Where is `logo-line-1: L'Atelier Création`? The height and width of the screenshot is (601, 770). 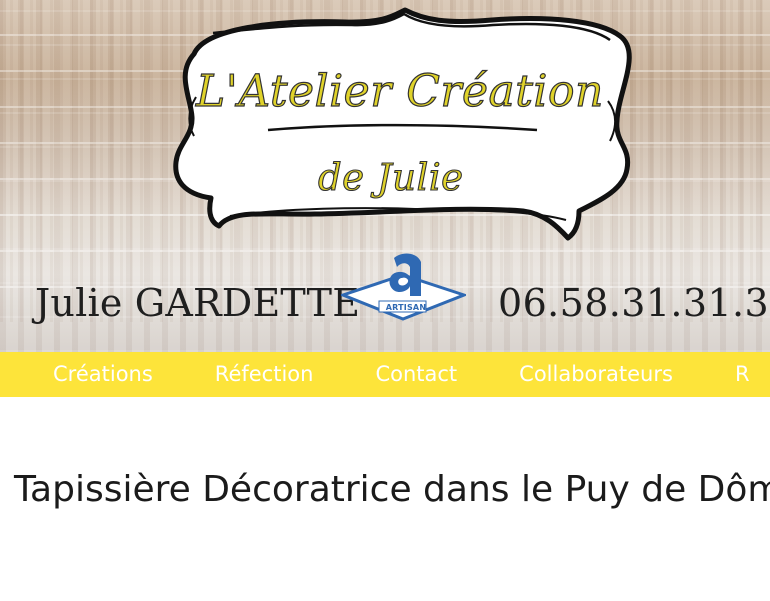
logo-line-1: L'Atelier Création is located at coordinates (399, 91).